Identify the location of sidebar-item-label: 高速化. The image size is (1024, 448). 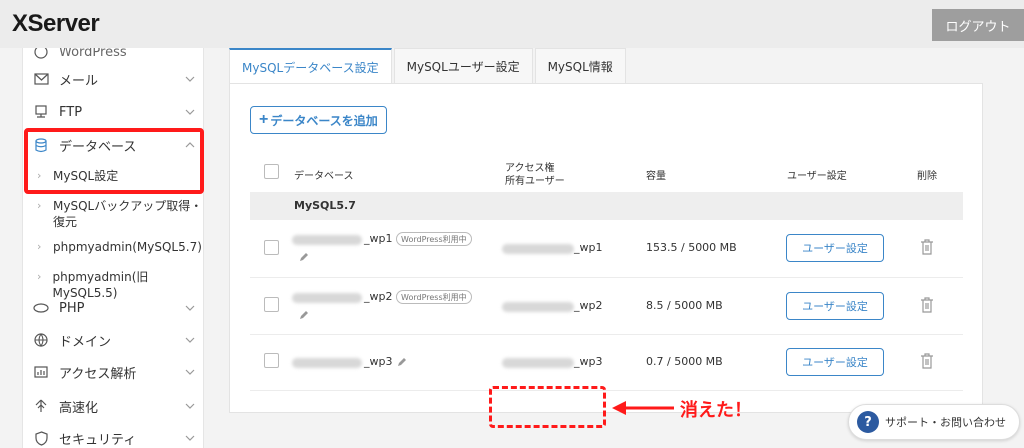
(79, 408).